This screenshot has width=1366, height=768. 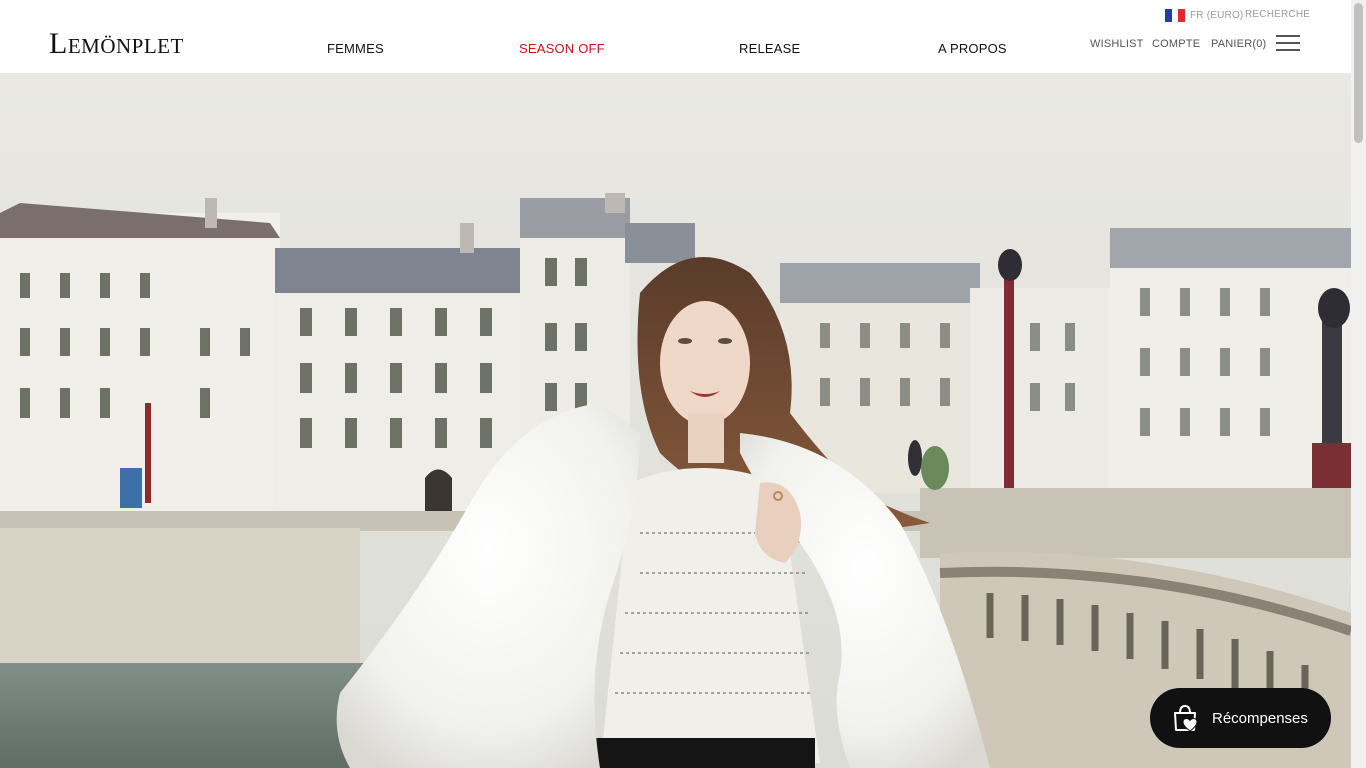 I want to click on shopping-bag-heart-icon, so click(x=1186, y=718).